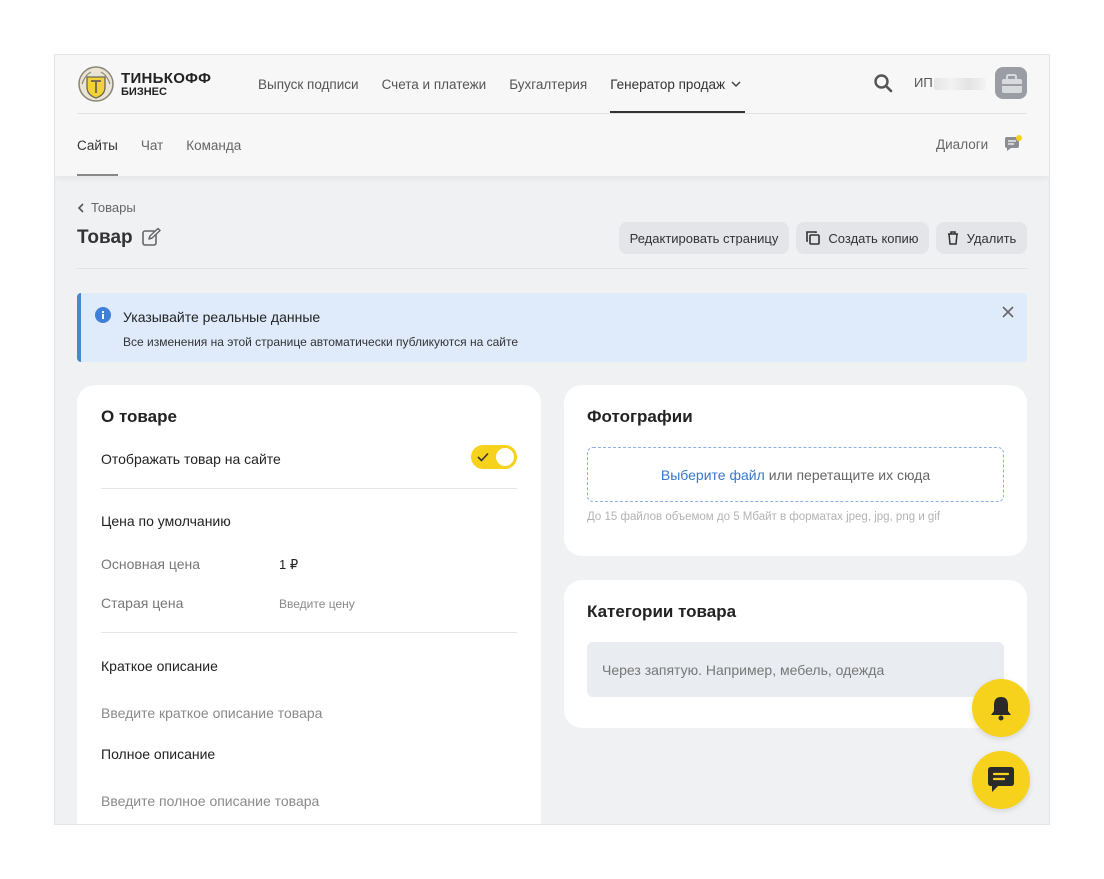 The image size is (1104, 879). I want to click on full-desc-input: Введите полное описание товара, so click(210, 801).